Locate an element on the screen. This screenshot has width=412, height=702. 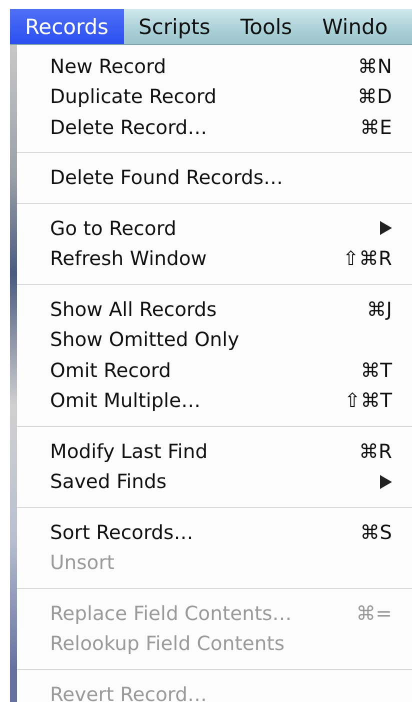
menu-item: Modify Last Find ⌘R is located at coordinates (214, 451).